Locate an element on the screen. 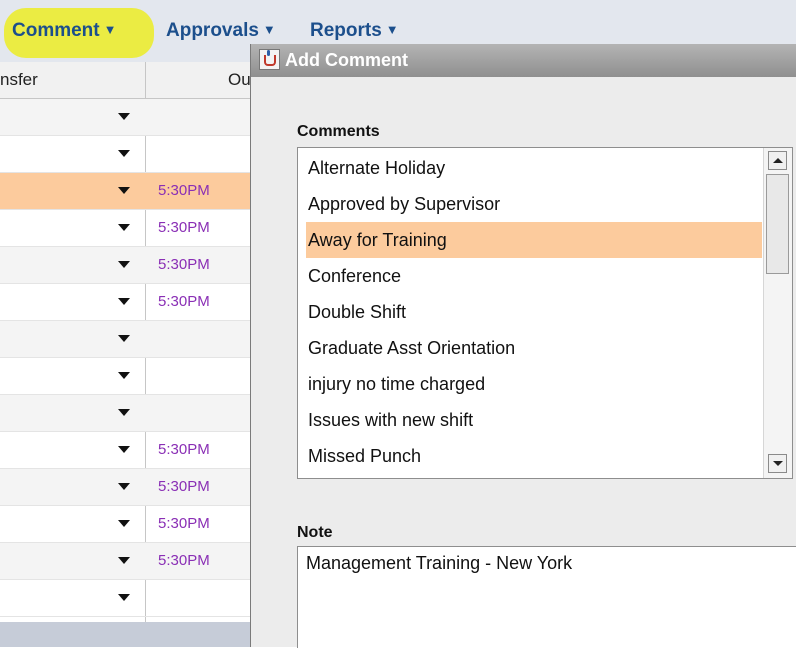 This screenshot has height=648, width=796. menu-approvals-label: Approvals is located at coordinates (212, 30).